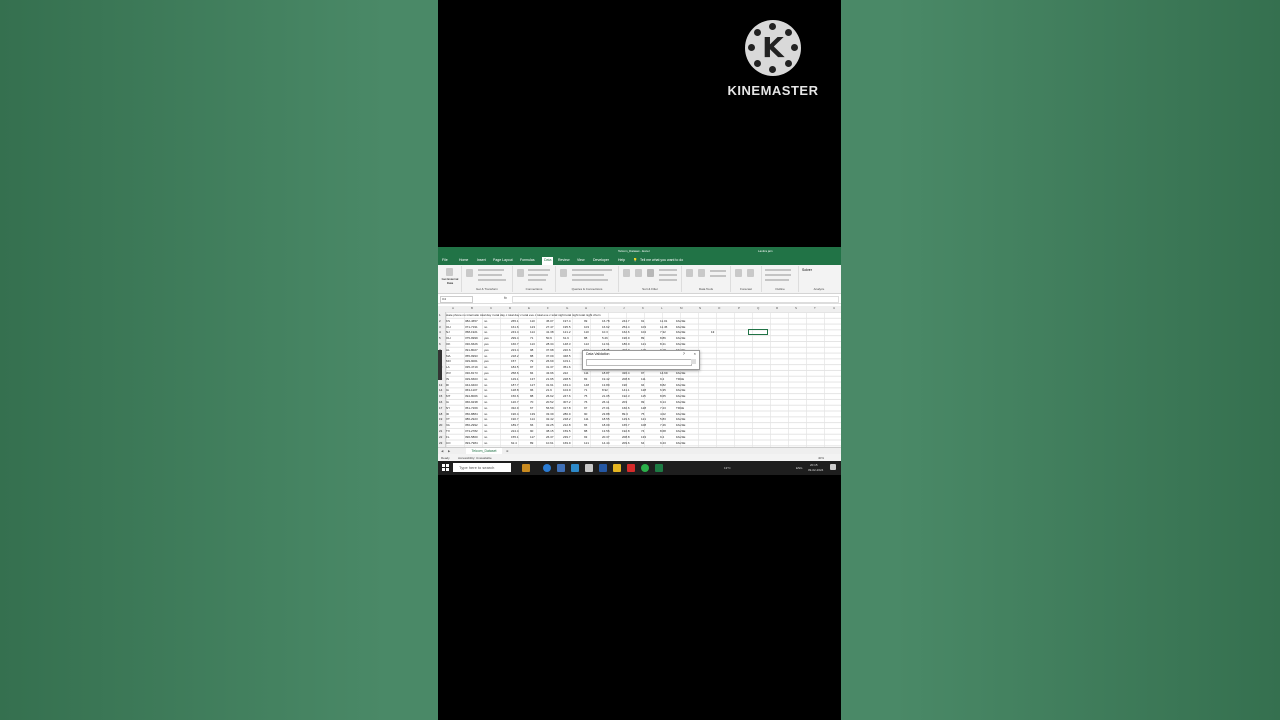  Describe the element at coordinates (565, 373) in the screenshot. I see `cell: 222` at that location.